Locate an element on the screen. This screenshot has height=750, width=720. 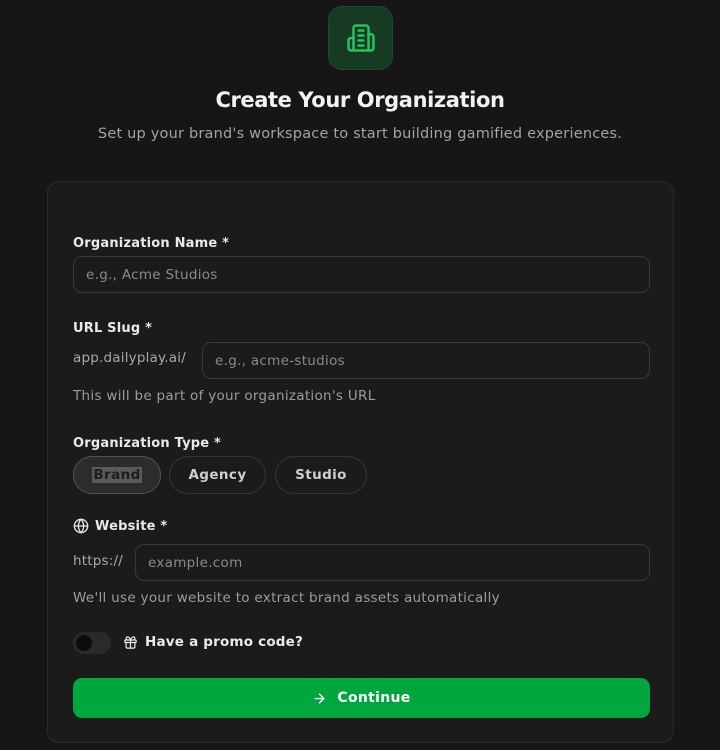
promo-code-label-group: Have a promo code? is located at coordinates (213, 642).